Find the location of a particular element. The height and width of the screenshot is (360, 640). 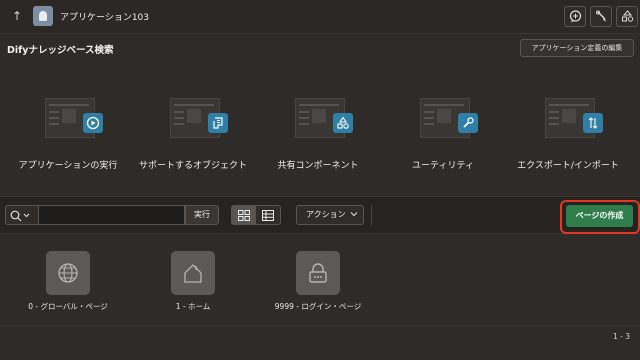

page-header: Difyナレッジベース検索 アプリケーション定義の編集 is located at coordinates (320, 48).